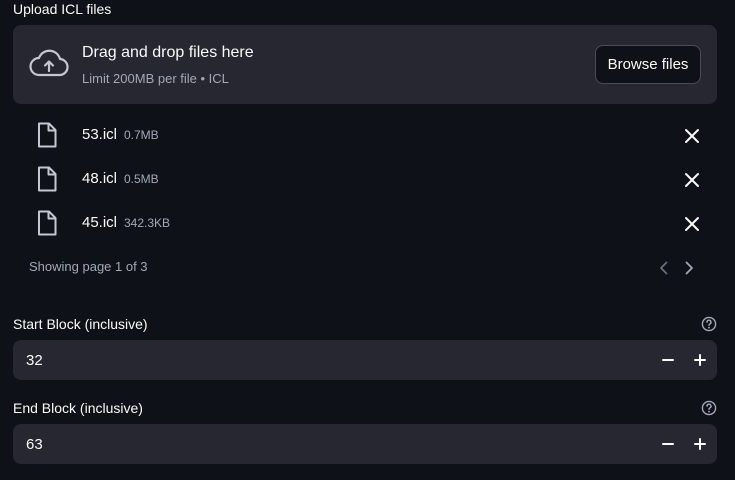 The height and width of the screenshot is (480, 735). I want to click on file-size: 0.7MB, so click(141, 135).